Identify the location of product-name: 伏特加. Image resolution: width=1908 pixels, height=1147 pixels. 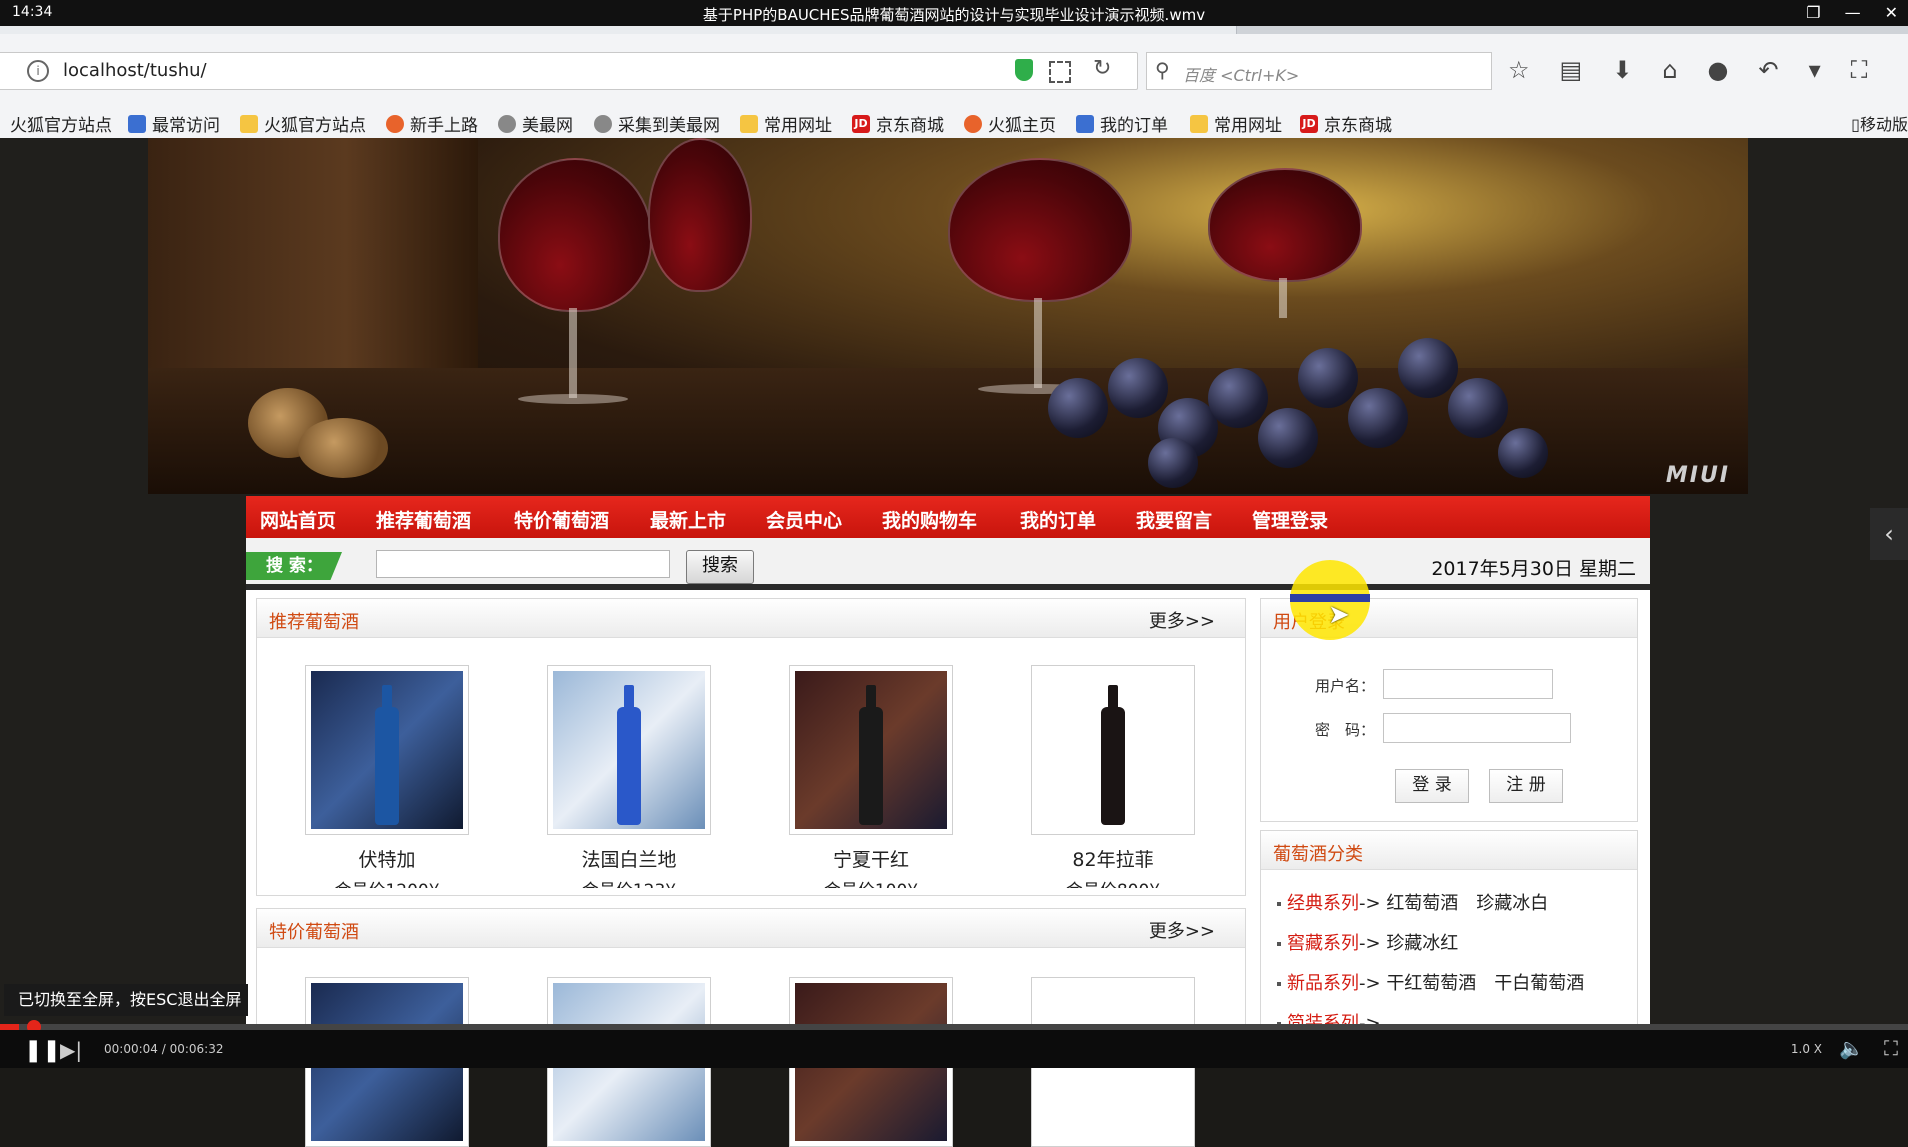
(387, 858).